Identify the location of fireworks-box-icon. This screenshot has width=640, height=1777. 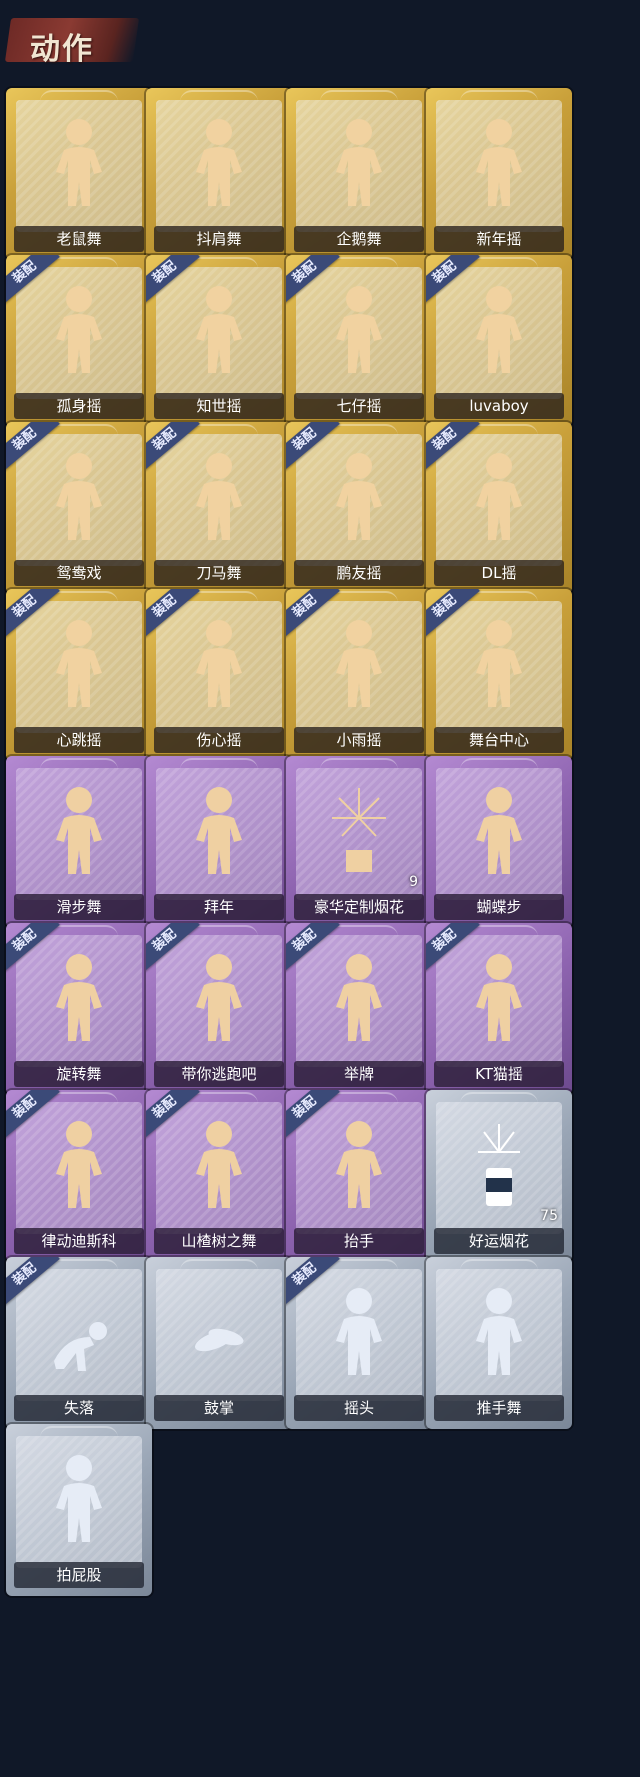
(359, 833).